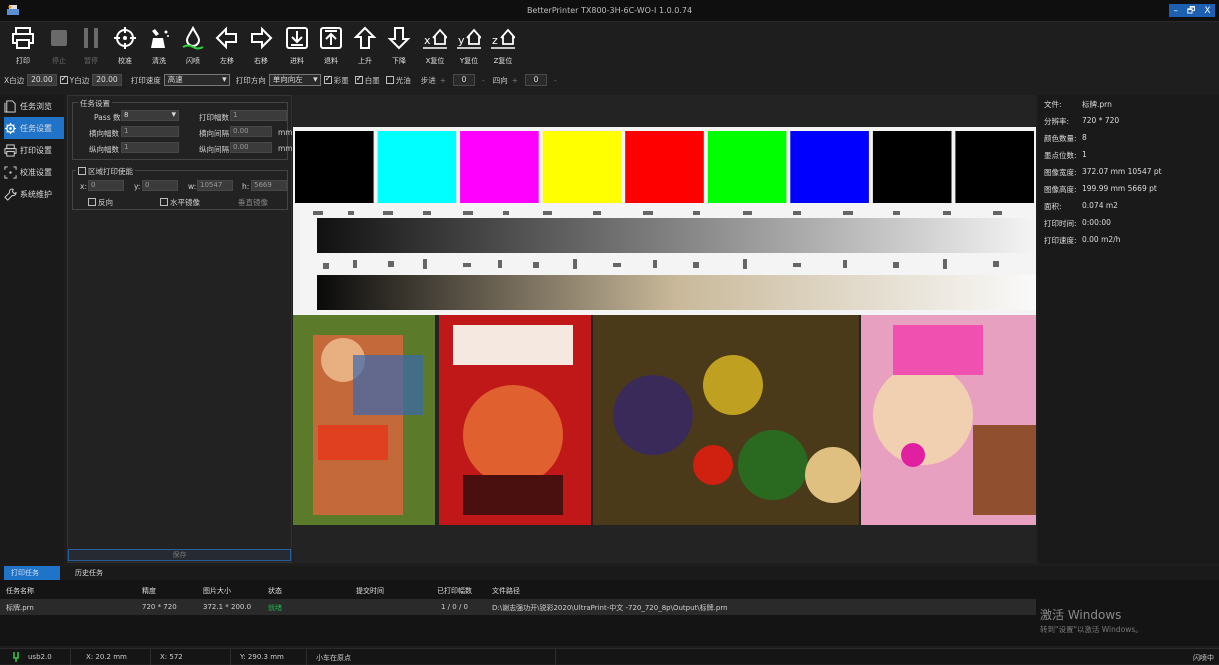 The image size is (1219, 665). I want to click on wrench-icon, so click(10, 194).